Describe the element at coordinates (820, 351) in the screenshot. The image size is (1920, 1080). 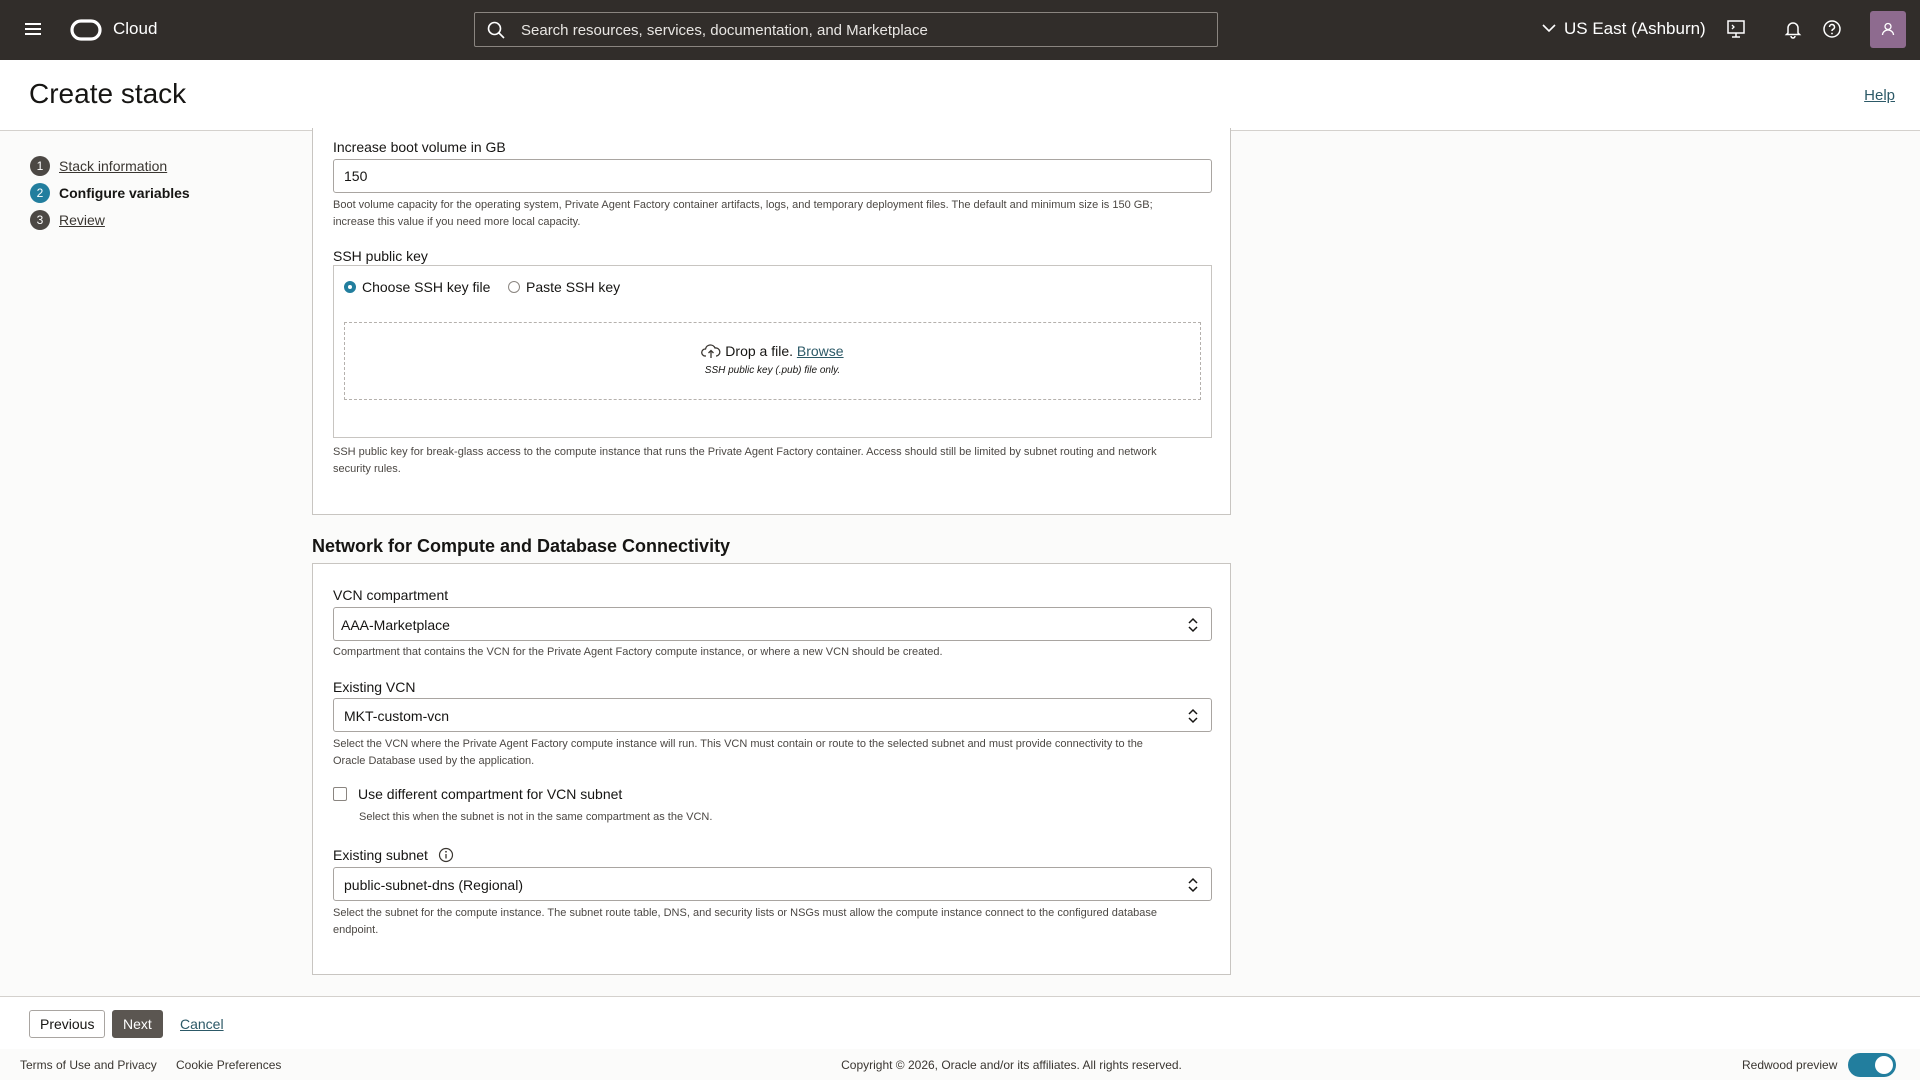
I see `browse-link: Browse` at that location.